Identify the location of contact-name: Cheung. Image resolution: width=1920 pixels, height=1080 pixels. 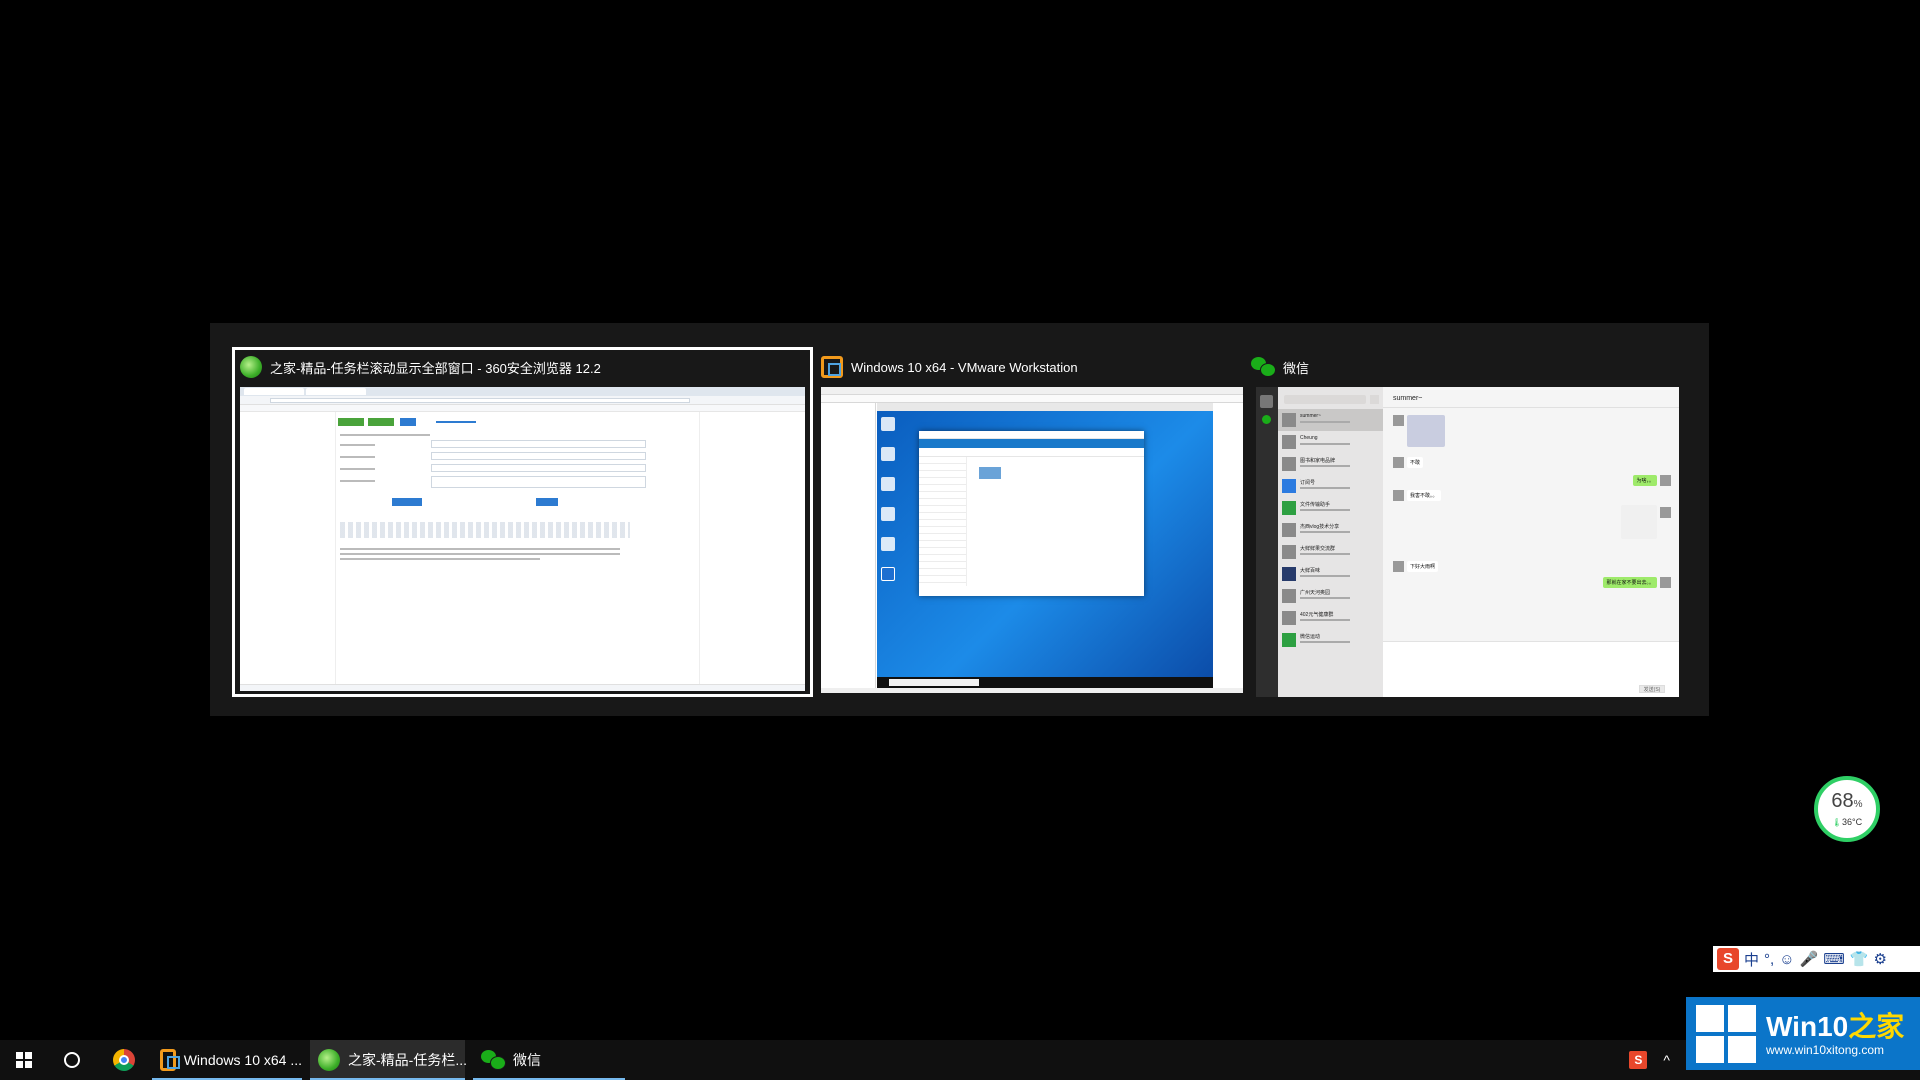
(1309, 438).